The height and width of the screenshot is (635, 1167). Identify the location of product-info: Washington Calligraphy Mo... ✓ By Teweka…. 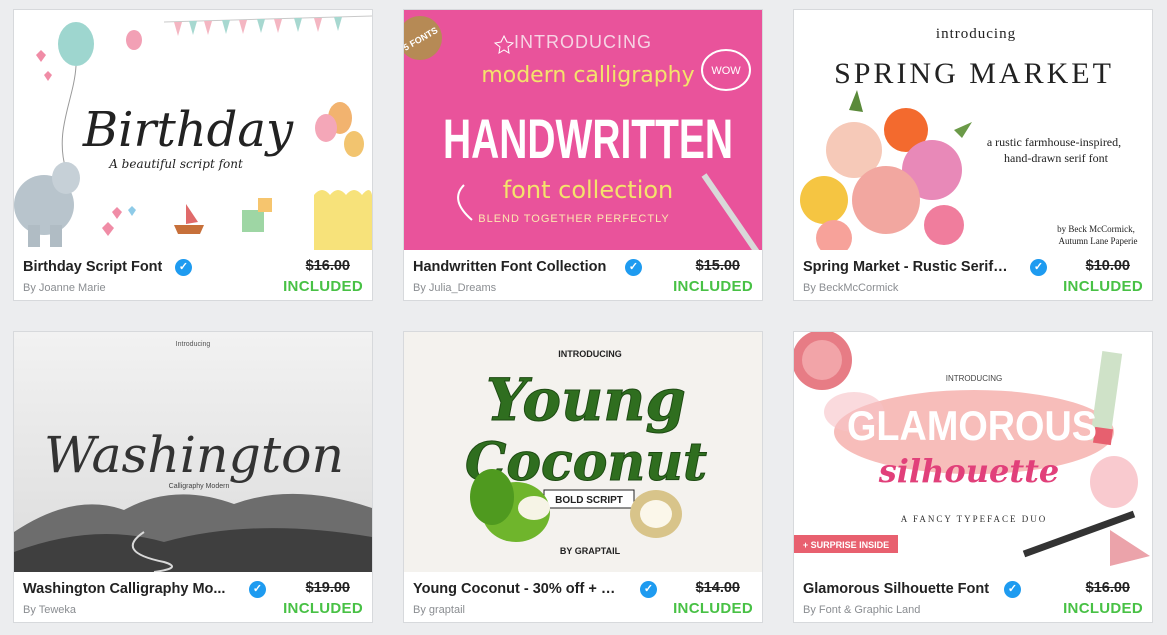
(193, 597).